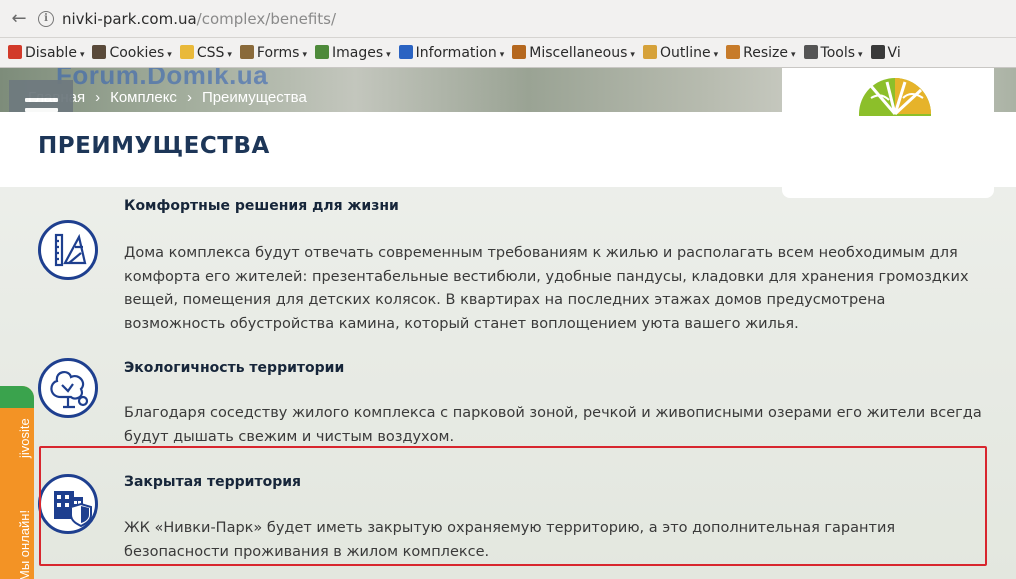 This screenshot has height=579, width=1016. I want to click on css-icon, so click(186, 52).